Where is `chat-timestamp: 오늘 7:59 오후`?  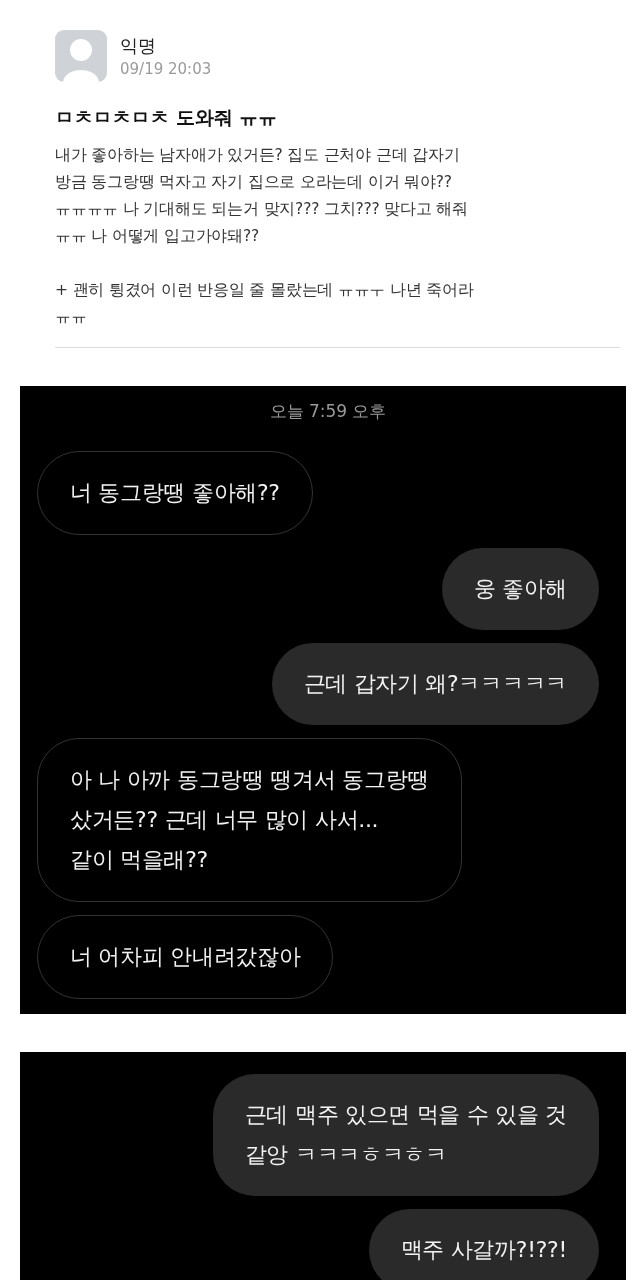 chat-timestamp: 오늘 7:59 오후 is located at coordinates (328, 411).